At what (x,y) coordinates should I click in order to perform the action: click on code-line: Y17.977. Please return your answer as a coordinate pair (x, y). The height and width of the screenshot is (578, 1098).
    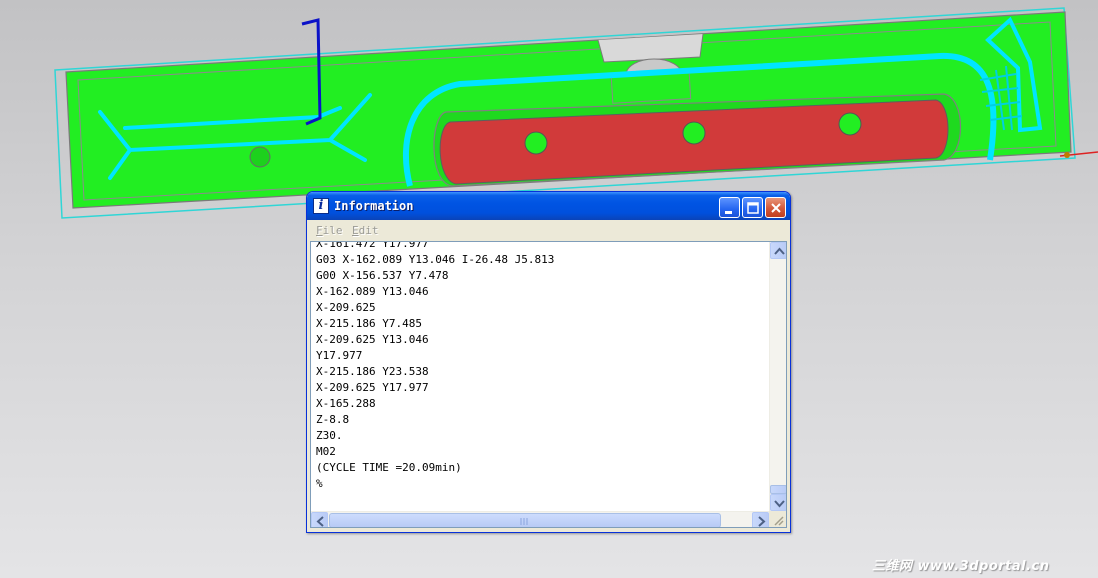
    Looking at the image, I should click on (339, 355).